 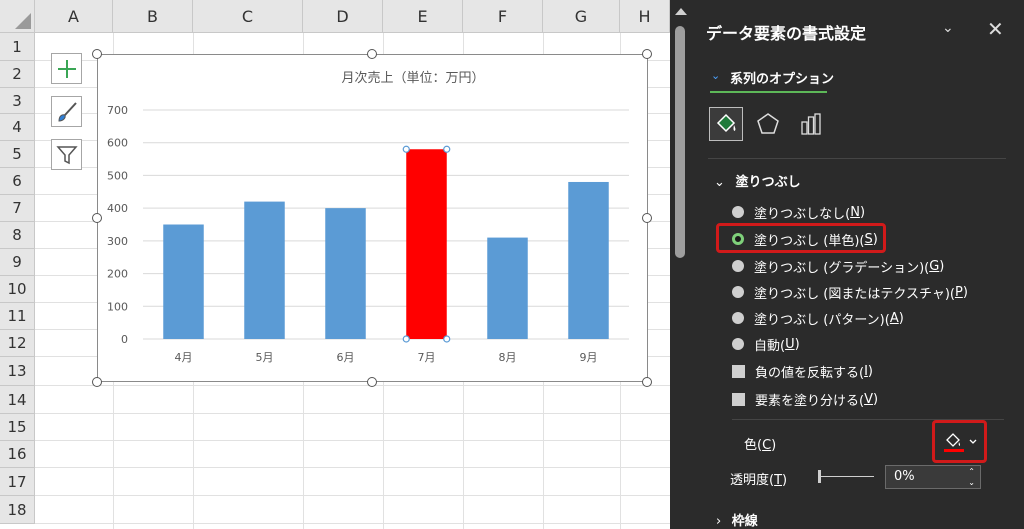 I want to click on x-tick-label: 7月, so click(x=427, y=357).